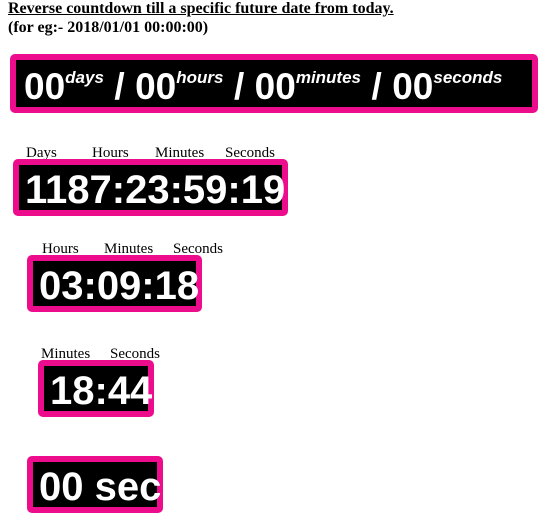 The image size is (548, 519). Describe the element at coordinates (328, 77) in the screenshot. I see `minutes-unit: minutes` at that location.